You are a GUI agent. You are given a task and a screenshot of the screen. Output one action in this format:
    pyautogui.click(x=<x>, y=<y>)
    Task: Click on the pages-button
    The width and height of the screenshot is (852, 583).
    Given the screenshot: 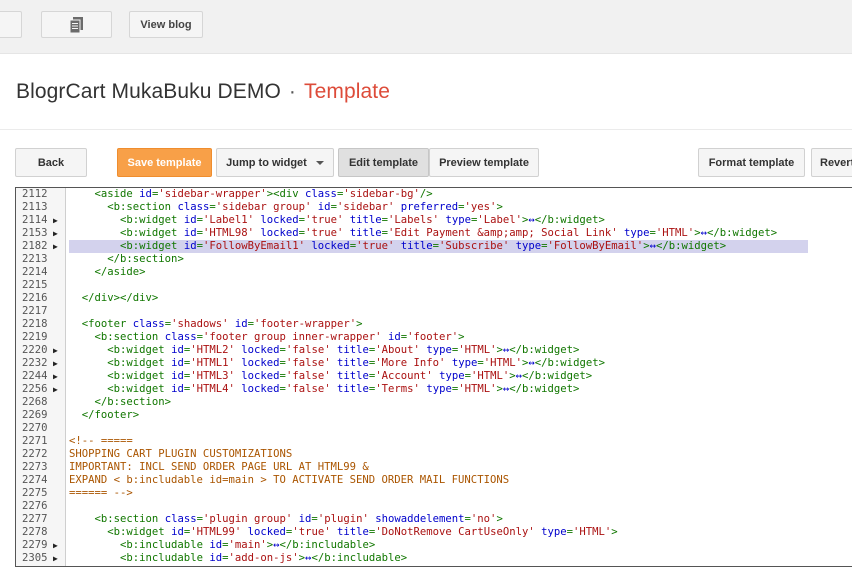 What is the action you would take?
    pyautogui.click(x=76, y=24)
    